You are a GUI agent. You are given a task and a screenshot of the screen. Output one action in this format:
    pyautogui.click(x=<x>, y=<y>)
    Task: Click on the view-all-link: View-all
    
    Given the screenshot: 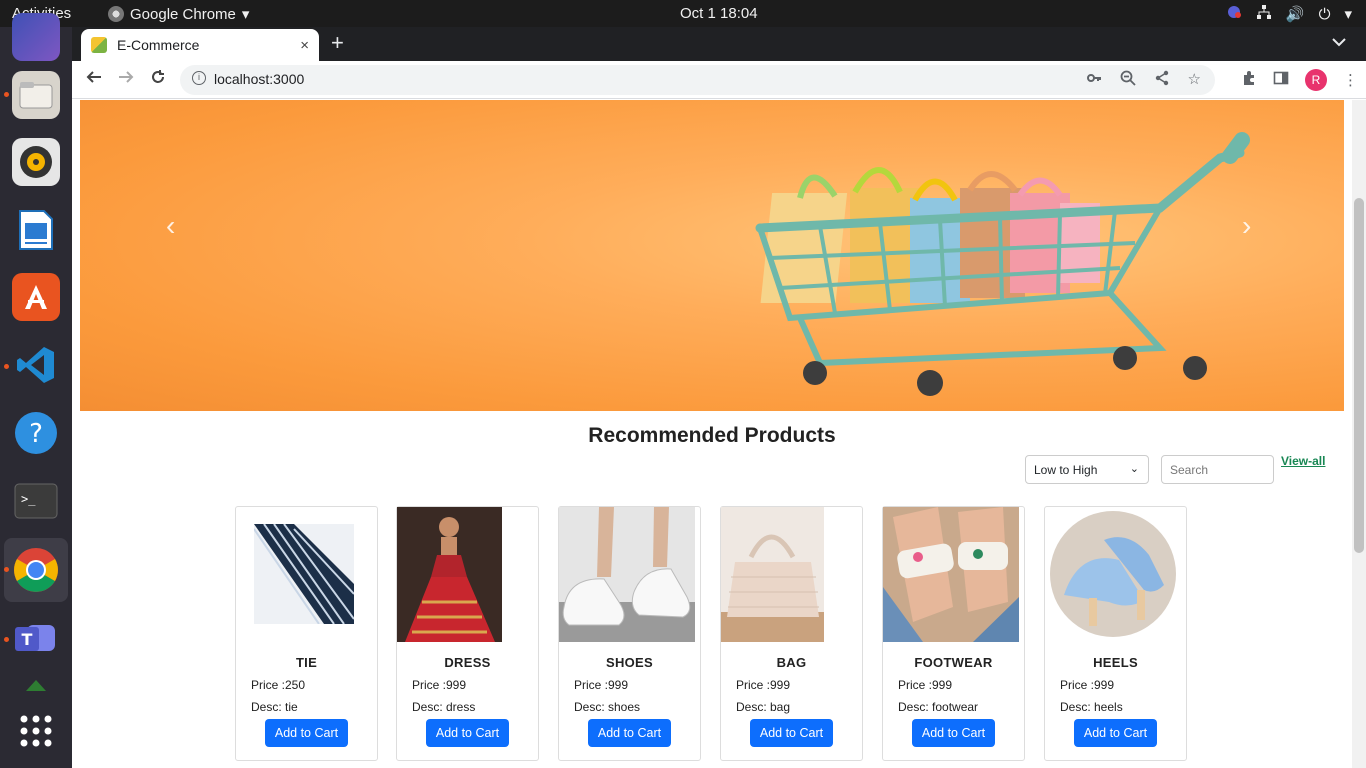 What is the action you would take?
    pyautogui.click(x=1303, y=461)
    